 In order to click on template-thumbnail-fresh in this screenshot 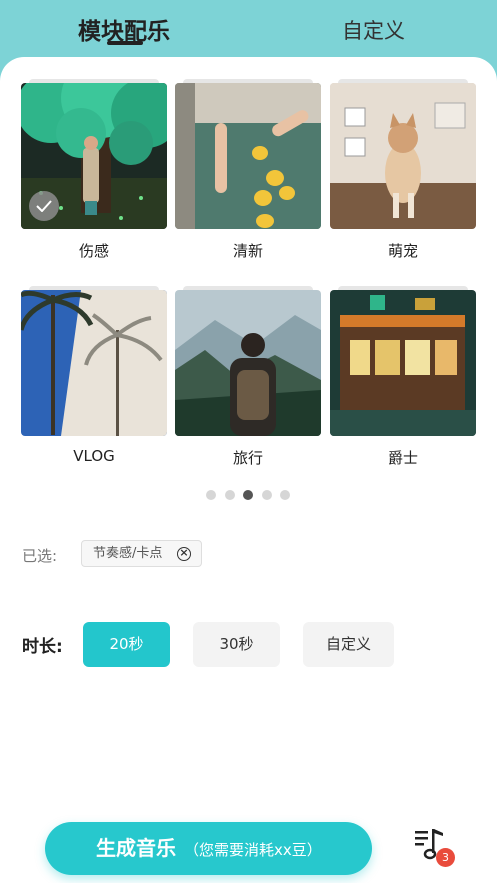, I will do `click(248, 156)`.